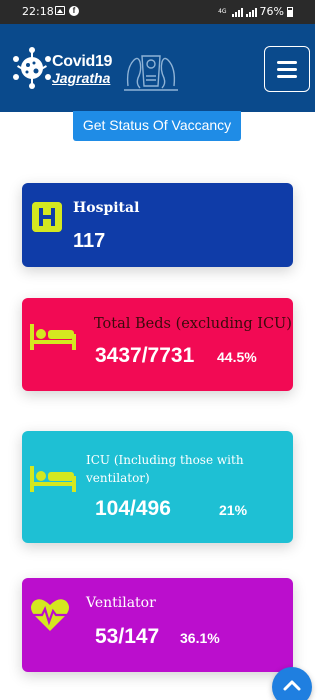  I want to click on status-right: 4G 76%, so click(255, 11).